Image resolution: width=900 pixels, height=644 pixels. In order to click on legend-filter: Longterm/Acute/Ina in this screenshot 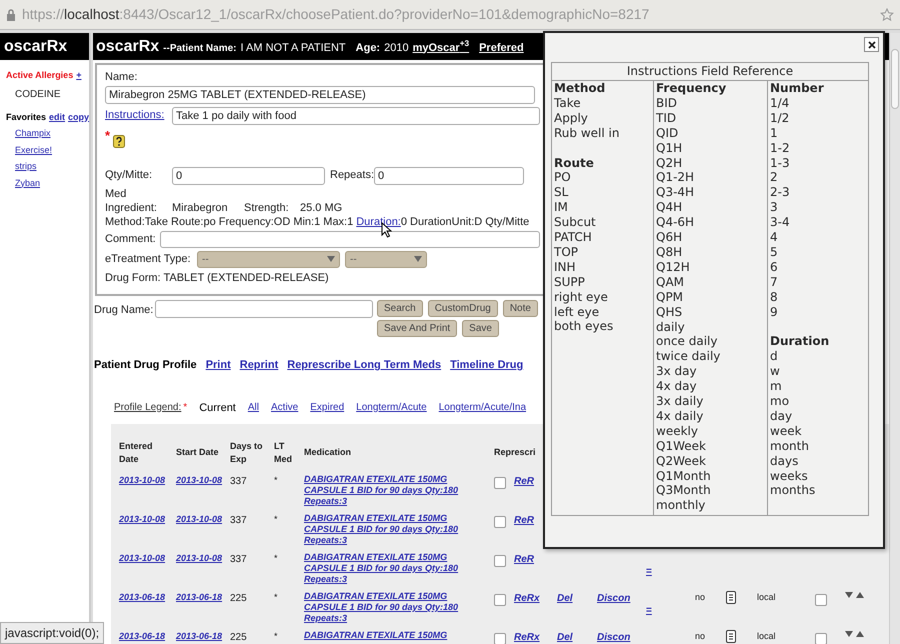, I will do `click(482, 408)`.